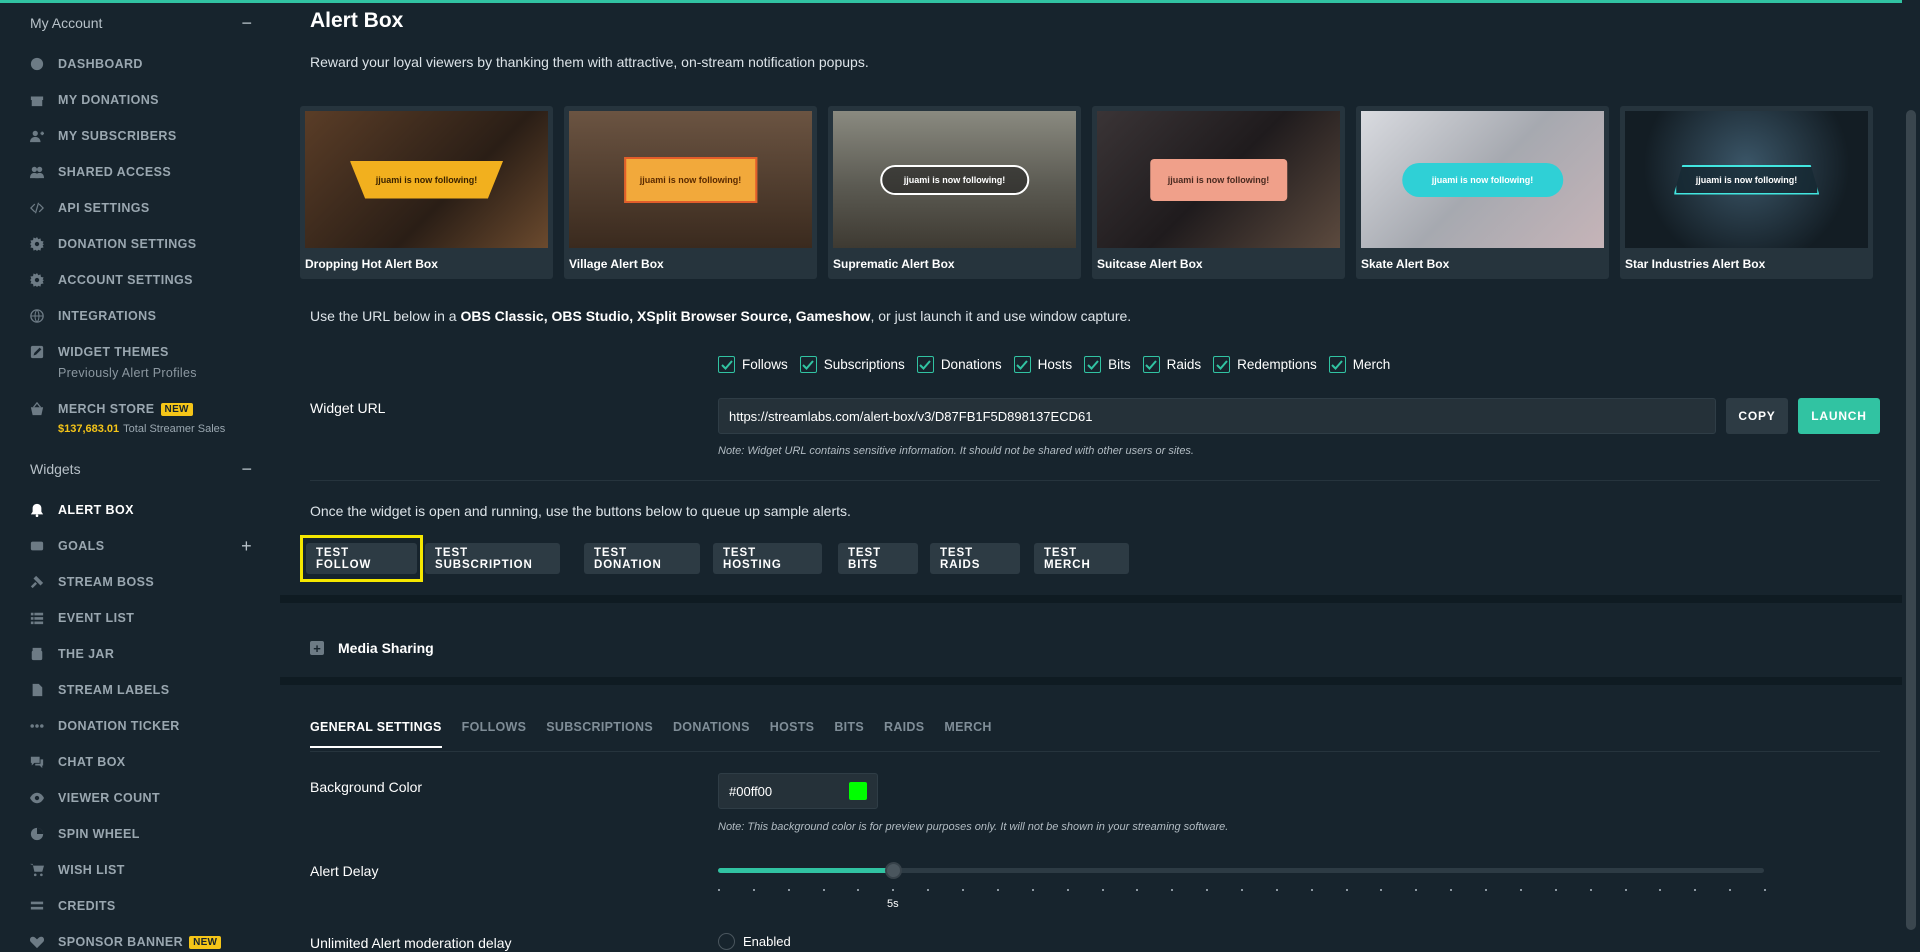 The height and width of the screenshot is (952, 1920). What do you see at coordinates (1171, 364) in the screenshot?
I see `checkbox-raids: Raids` at bounding box center [1171, 364].